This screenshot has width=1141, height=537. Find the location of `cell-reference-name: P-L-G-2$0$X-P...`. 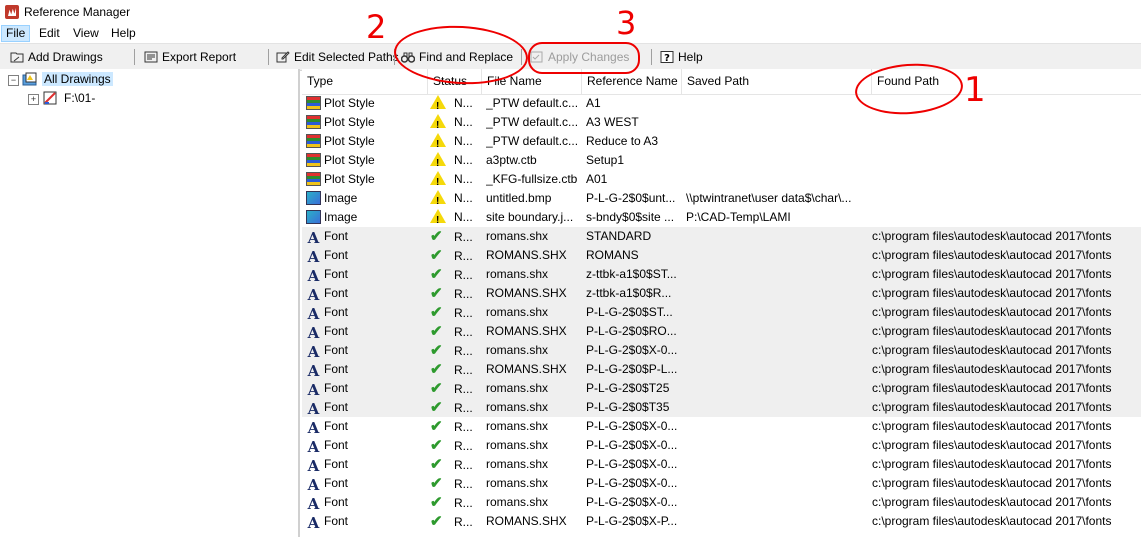

cell-reference-name: P-L-G-2$0$X-P... is located at coordinates (632, 521).